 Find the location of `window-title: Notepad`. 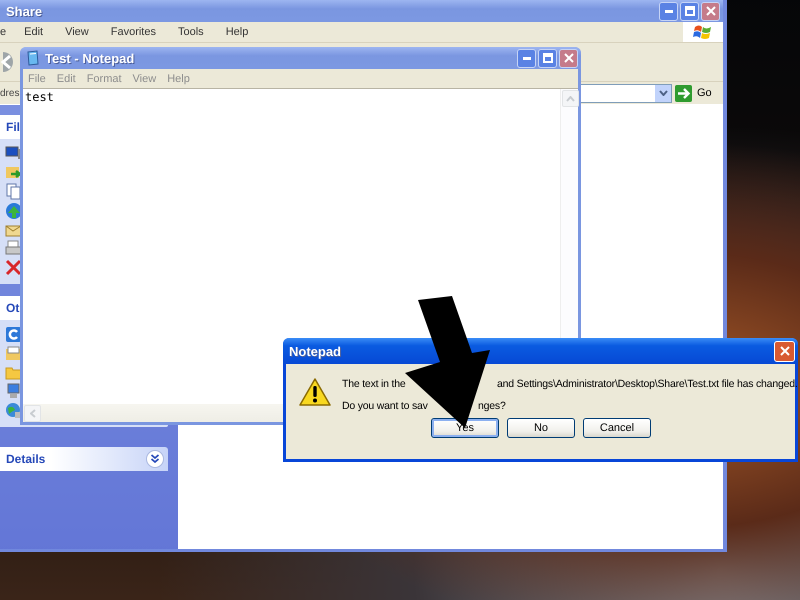

window-title: Notepad is located at coordinates (315, 351).